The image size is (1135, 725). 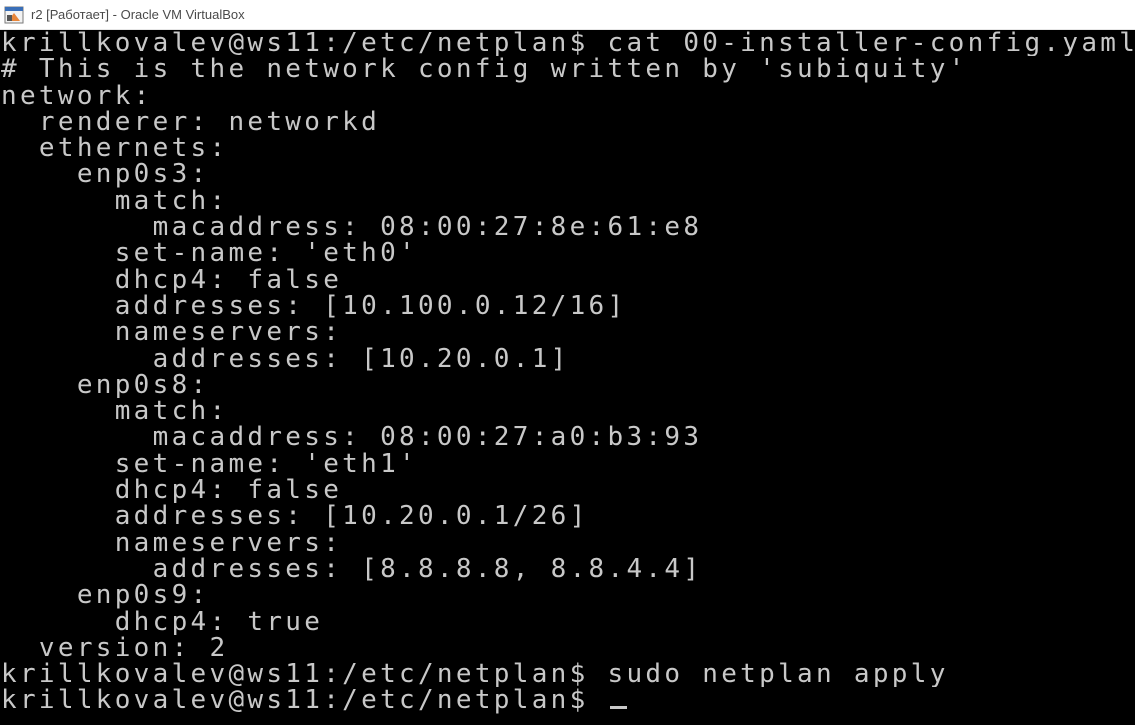 What do you see at coordinates (105, 385) in the screenshot?
I see `terminal-line: enp0s8:` at bounding box center [105, 385].